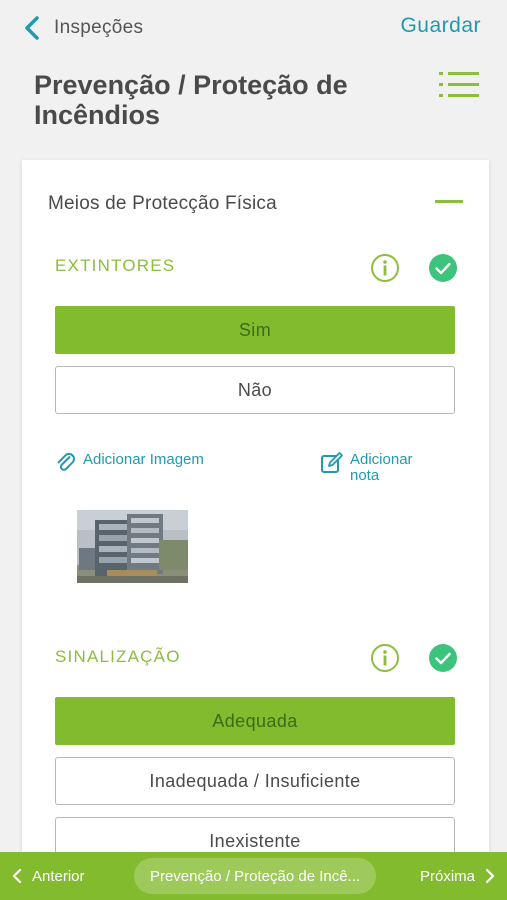  Describe the element at coordinates (118, 656) in the screenshot. I see `question-label-sinalizacao: SINALIZAÇÃO` at that location.